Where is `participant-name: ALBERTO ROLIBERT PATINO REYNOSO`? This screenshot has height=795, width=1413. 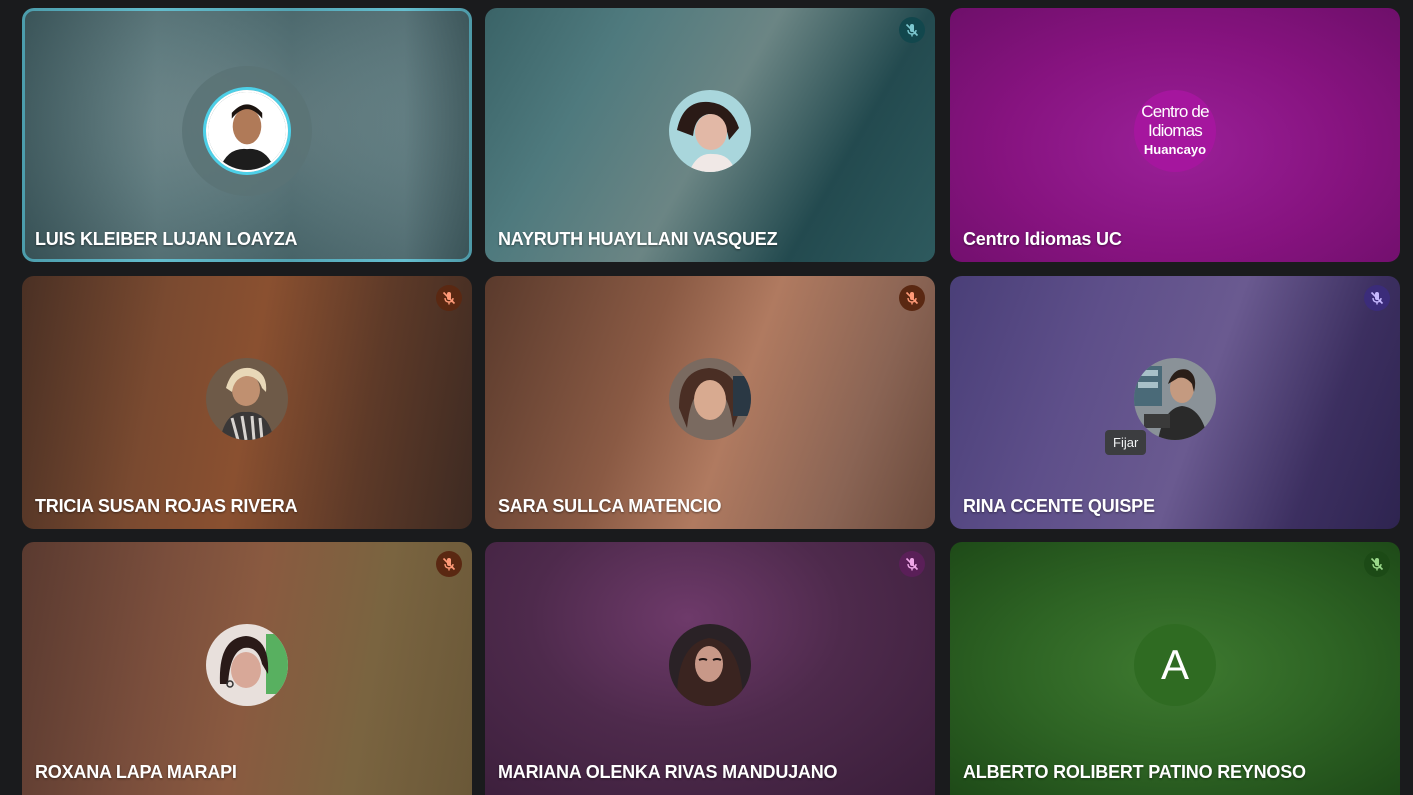 participant-name: ALBERTO ROLIBERT PATINO REYNOSO is located at coordinates (1134, 772).